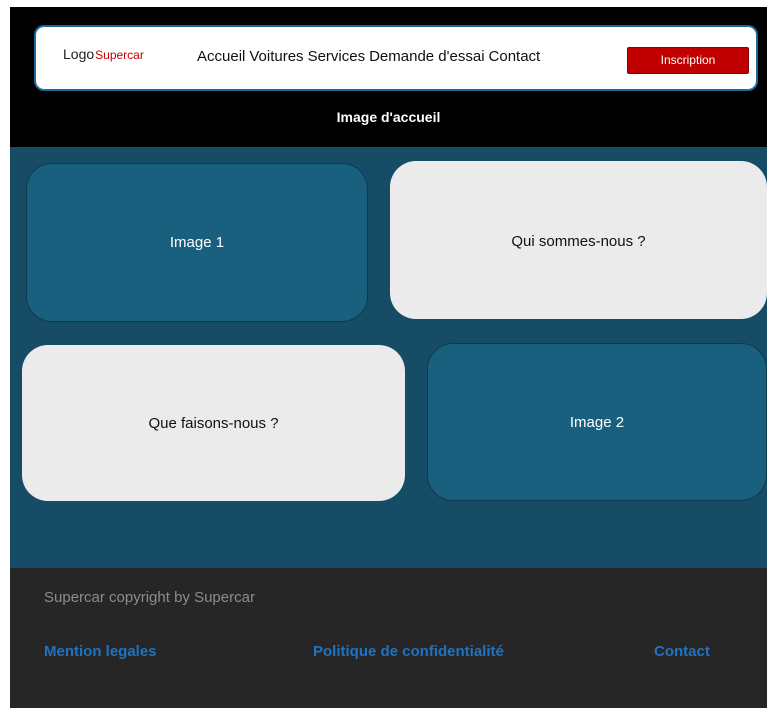 The height and width of the screenshot is (708, 767). I want to click on what-we-do-label: Que faisons-nous ?, so click(213, 423).